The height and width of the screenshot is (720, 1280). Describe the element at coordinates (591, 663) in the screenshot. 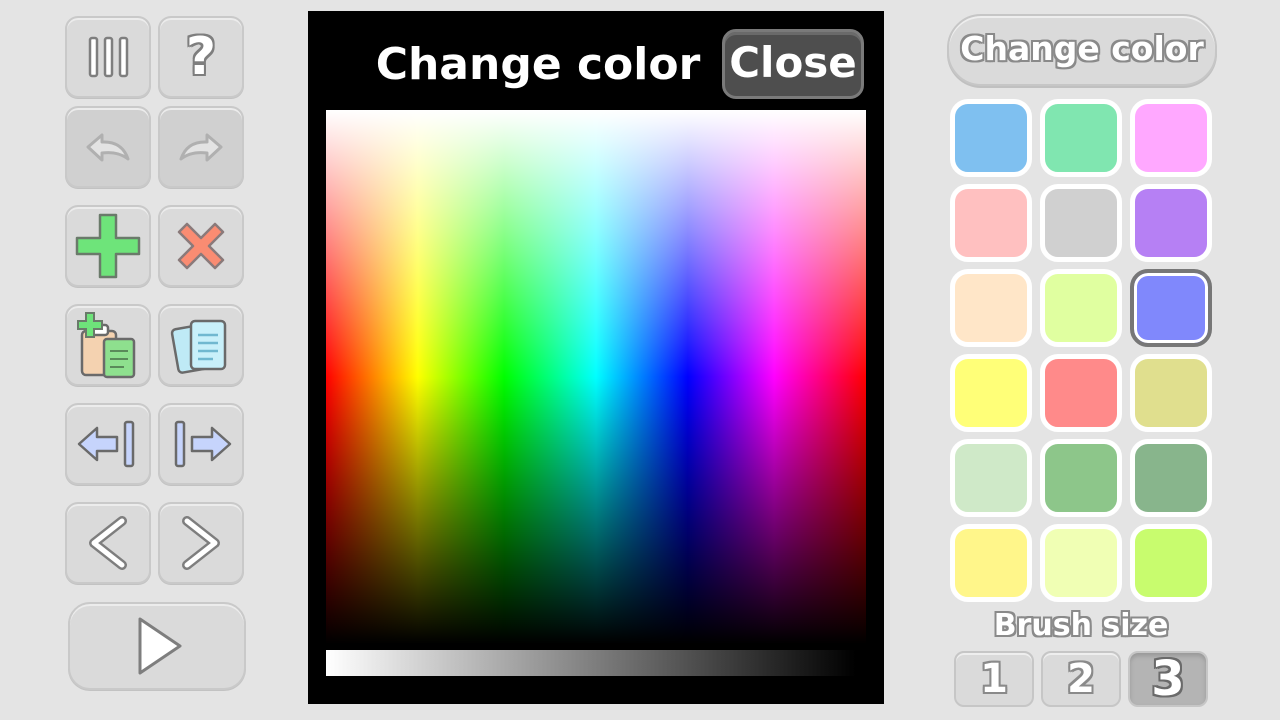

I see `grayscale-bar` at that location.